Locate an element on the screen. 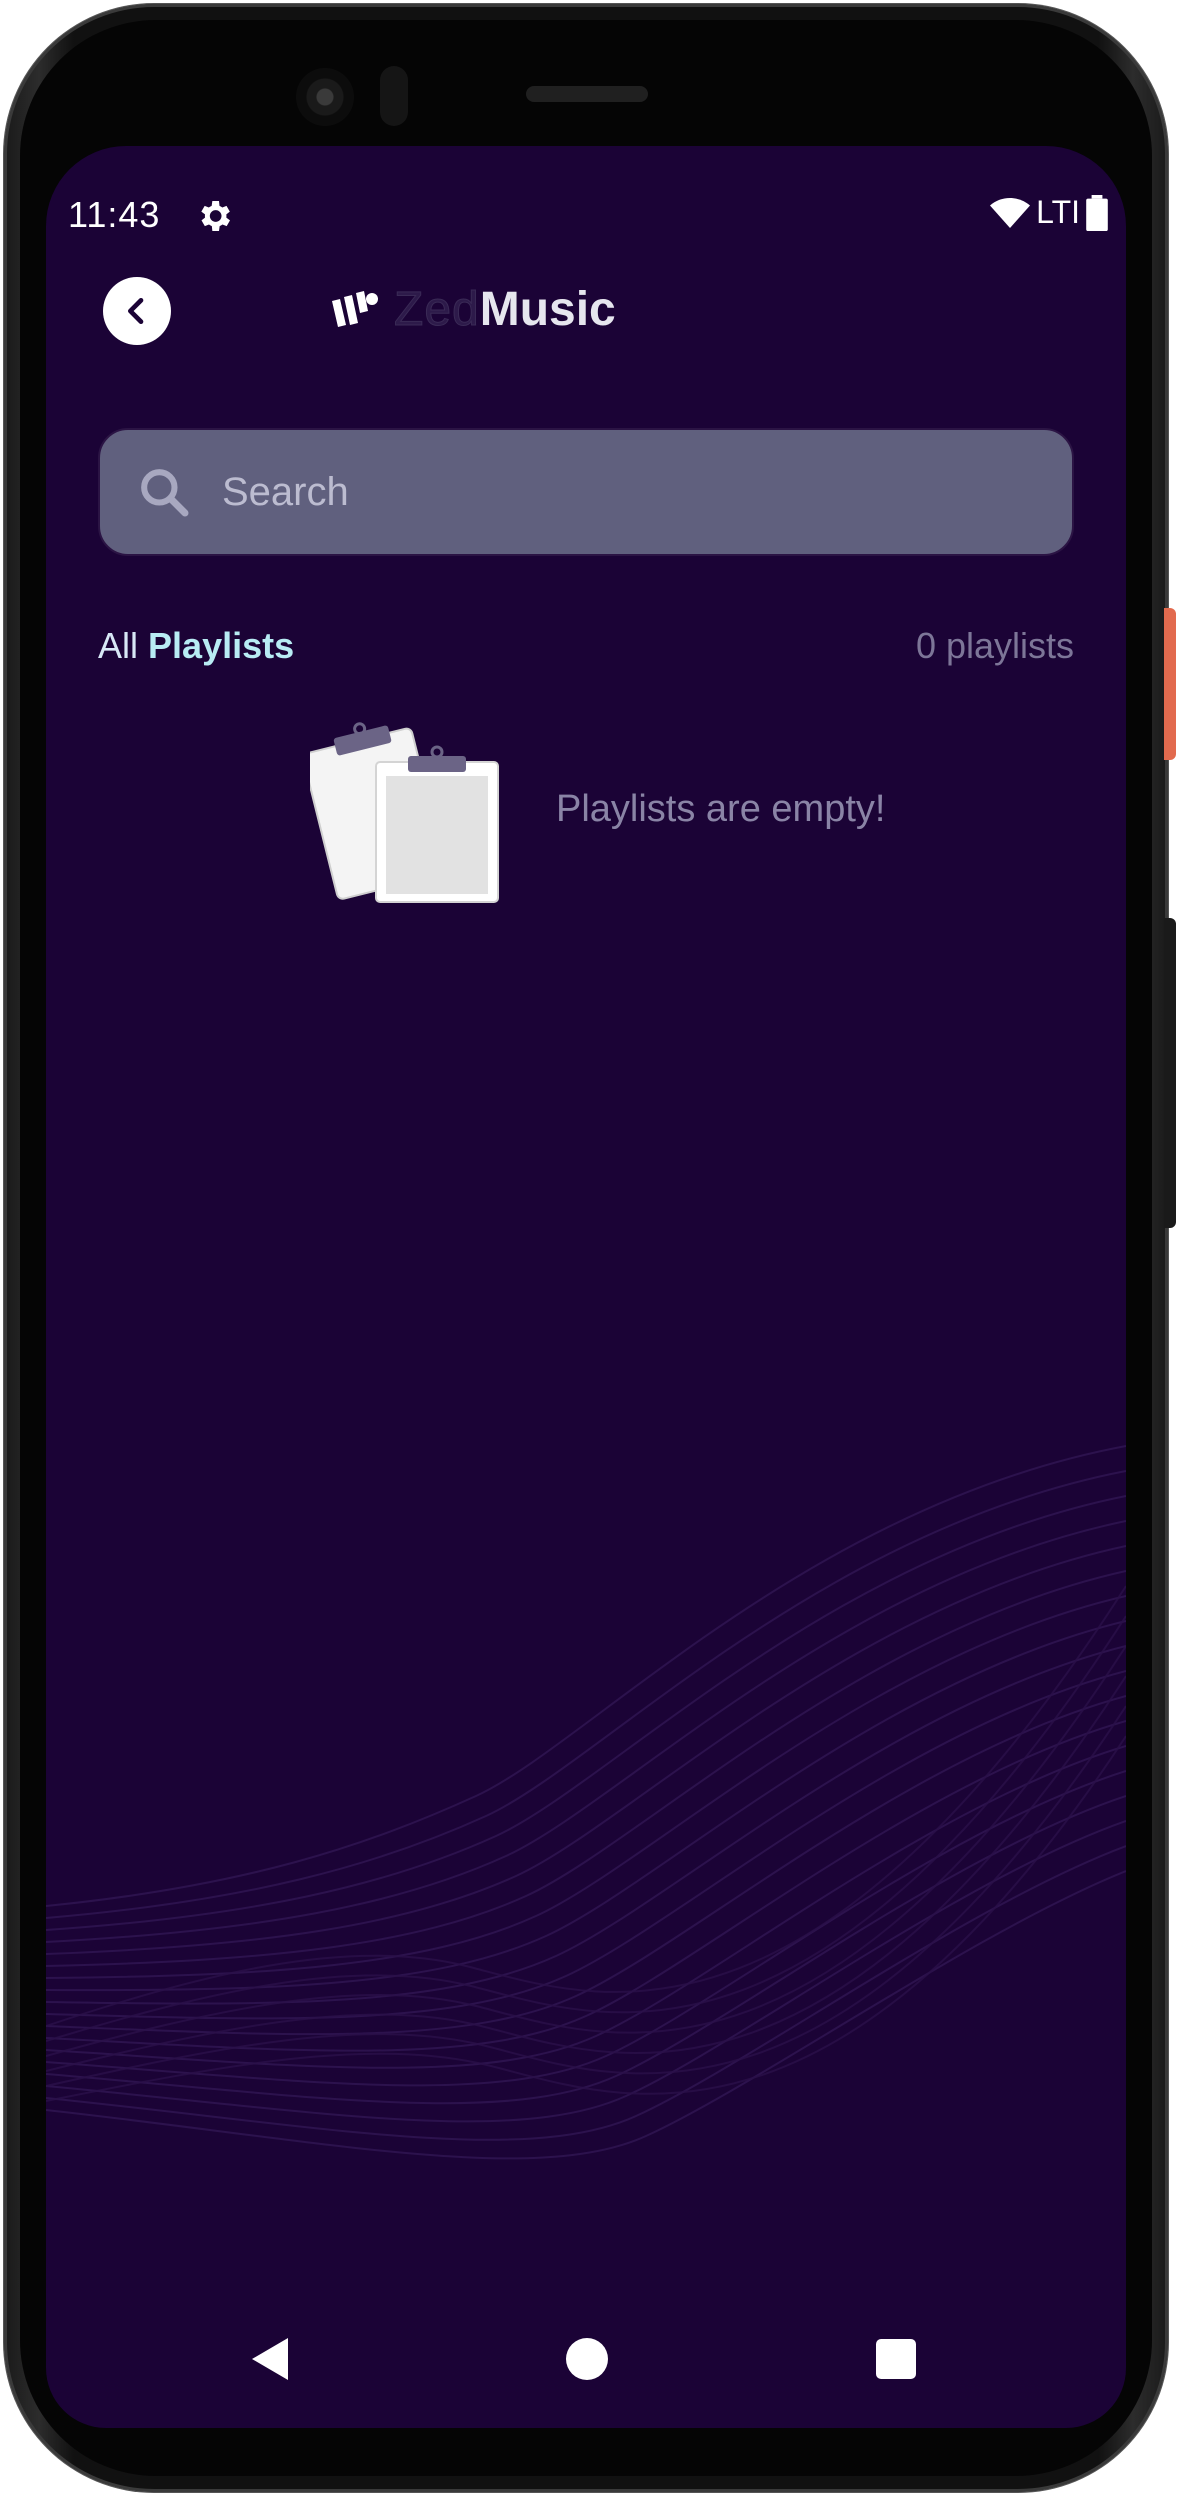 This screenshot has height=2498, width=1178. section-title-prefix: All is located at coordinates (118, 645).